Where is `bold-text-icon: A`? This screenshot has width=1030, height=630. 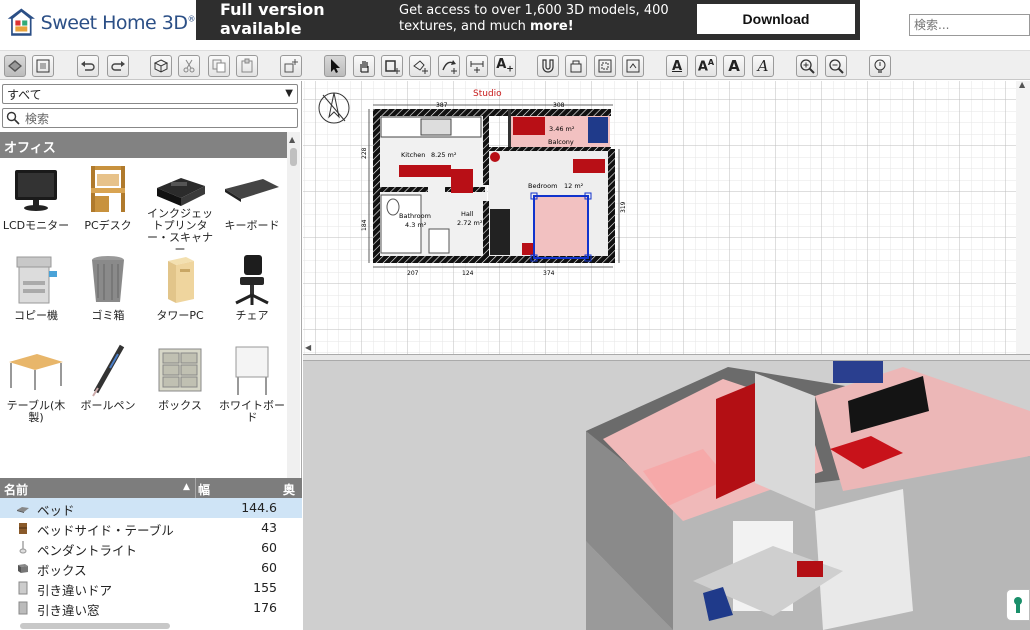
bold-text-icon: A is located at coordinates (734, 65).